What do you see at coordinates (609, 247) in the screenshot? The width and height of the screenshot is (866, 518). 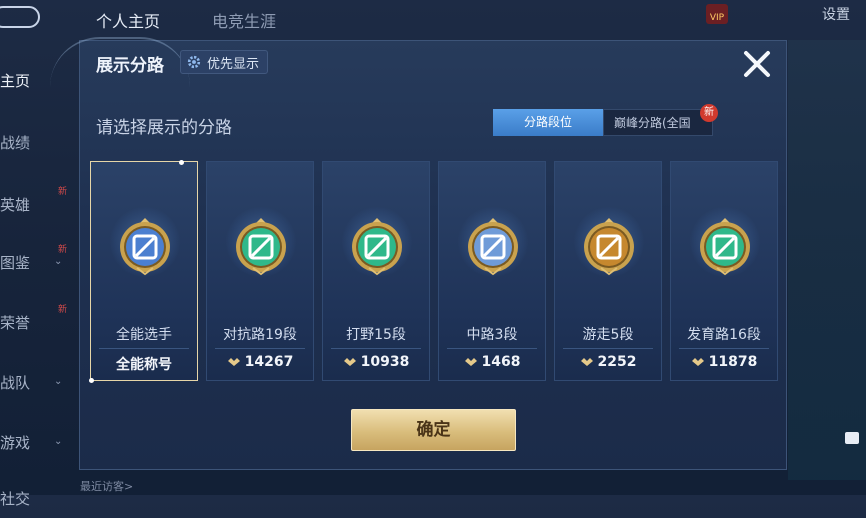 I see `roam-emblem-icon` at bounding box center [609, 247].